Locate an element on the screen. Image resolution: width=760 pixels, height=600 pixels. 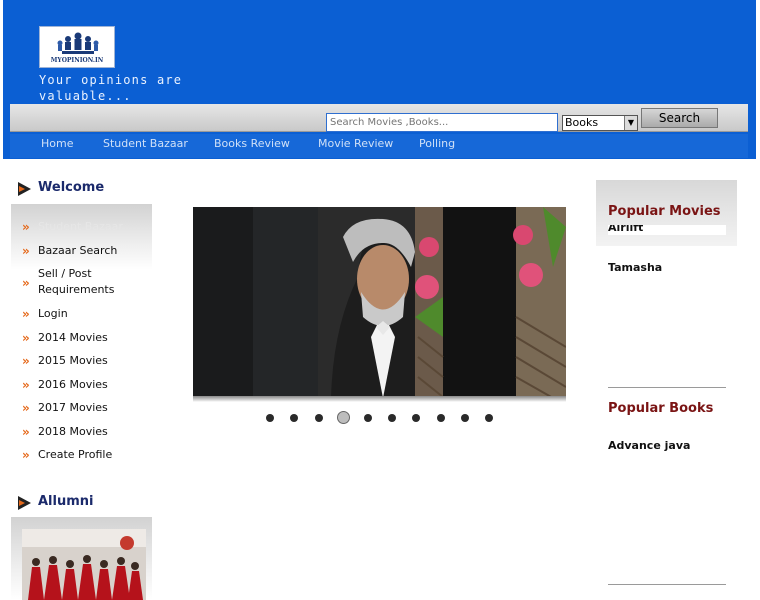
popular-movie-item-clip: Airlift is located at coordinates (667, 230).